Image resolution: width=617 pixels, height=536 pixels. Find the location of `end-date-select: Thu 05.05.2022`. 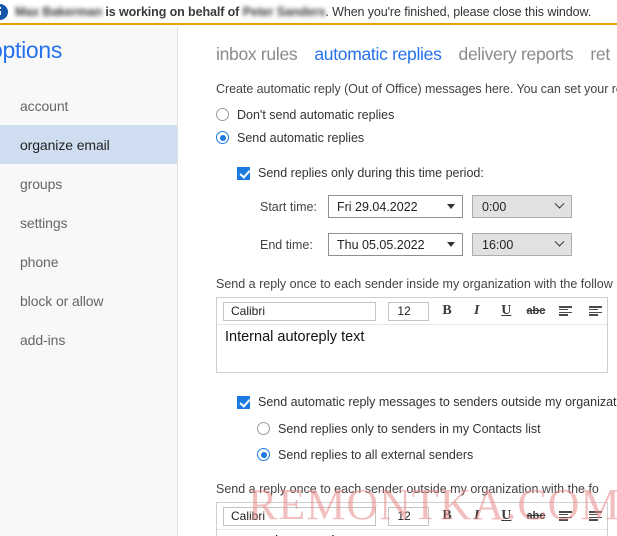

end-date-select: Thu 05.05.2022 is located at coordinates (395, 244).